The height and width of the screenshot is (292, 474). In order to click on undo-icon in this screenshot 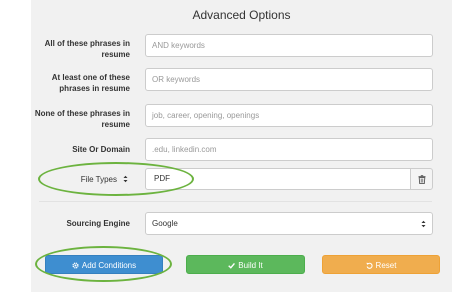, I will do `click(369, 265)`.